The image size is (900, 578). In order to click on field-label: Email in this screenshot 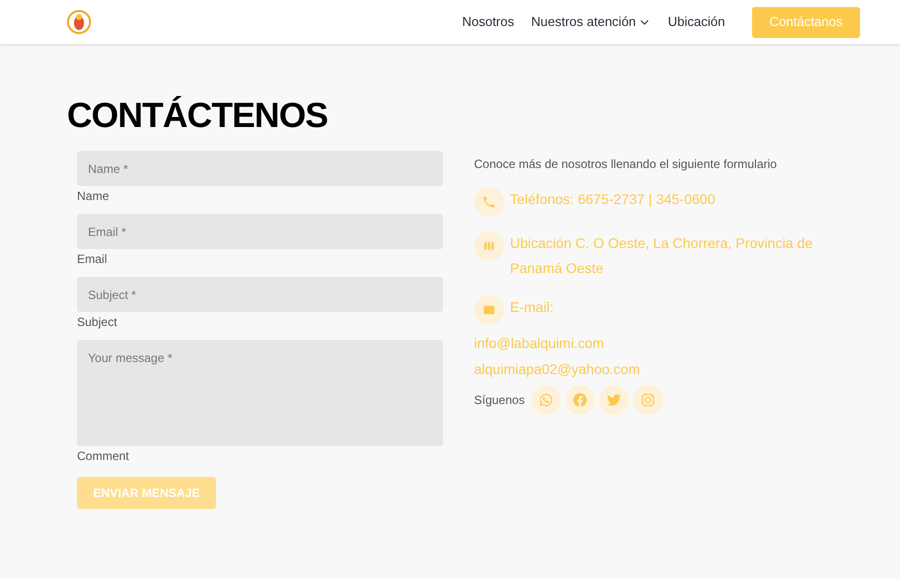, I will do `click(92, 259)`.